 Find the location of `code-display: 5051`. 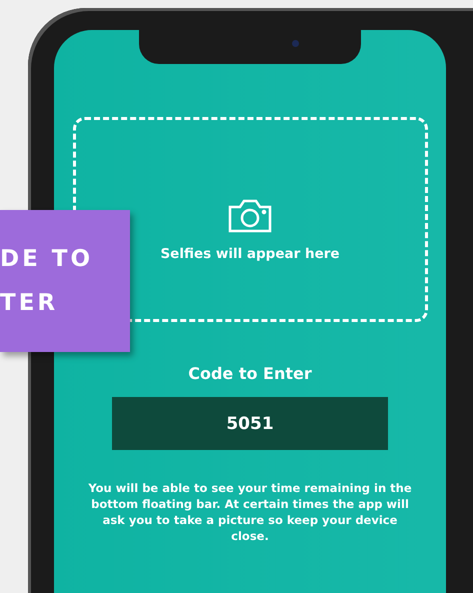

code-display: 5051 is located at coordinates (250, 423).